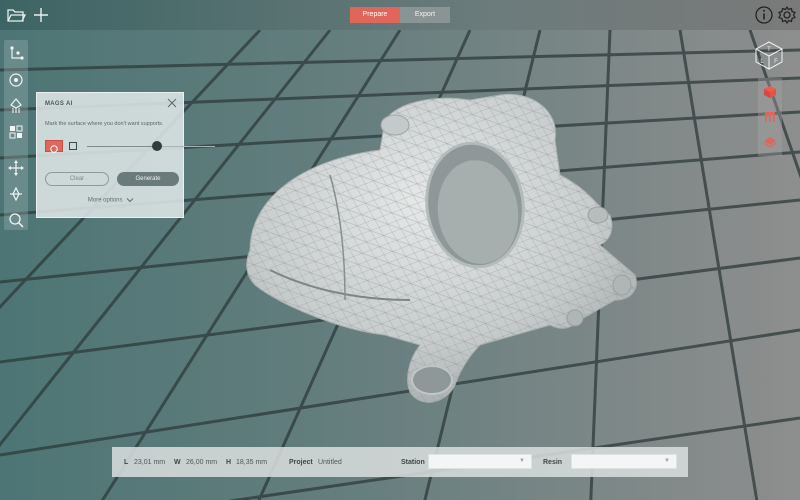  I want to click on slider-fill, so click(122, 146).